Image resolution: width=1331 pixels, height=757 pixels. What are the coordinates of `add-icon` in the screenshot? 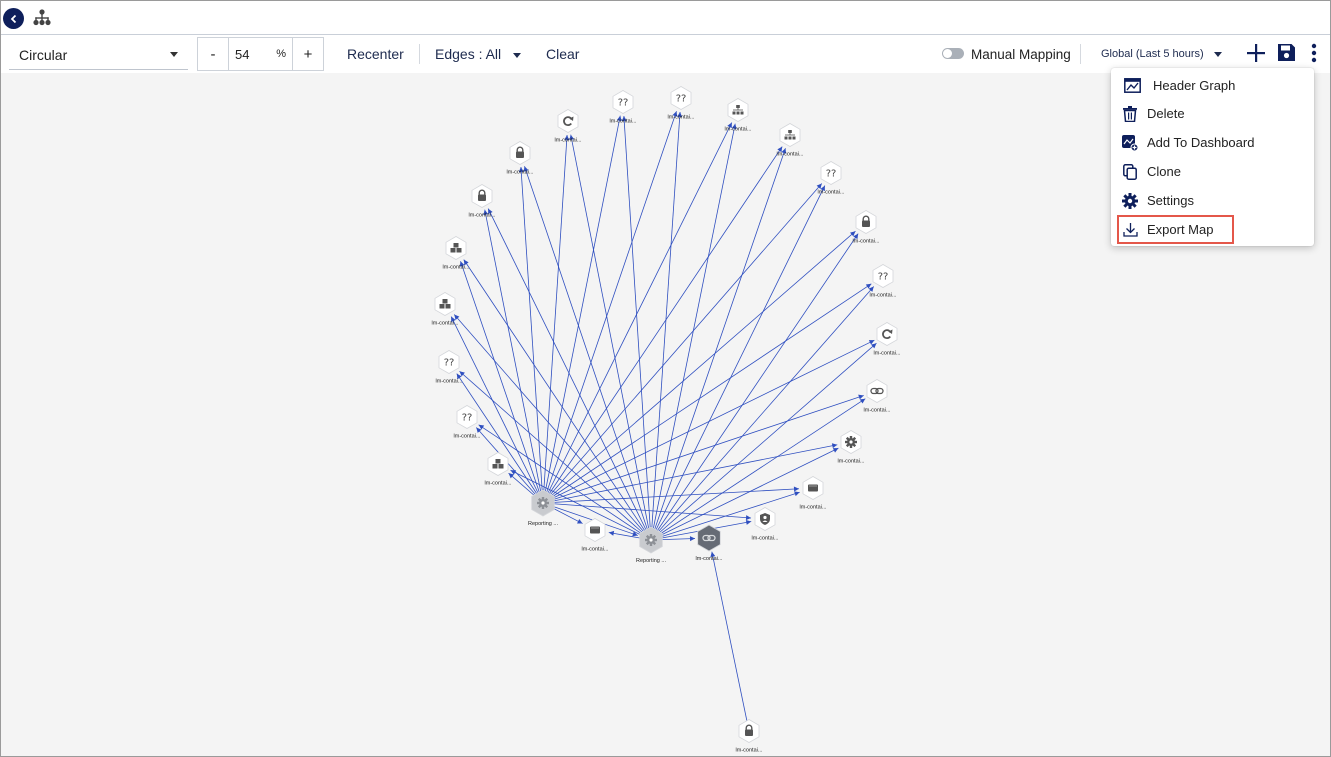 It's located at (1256, 53).